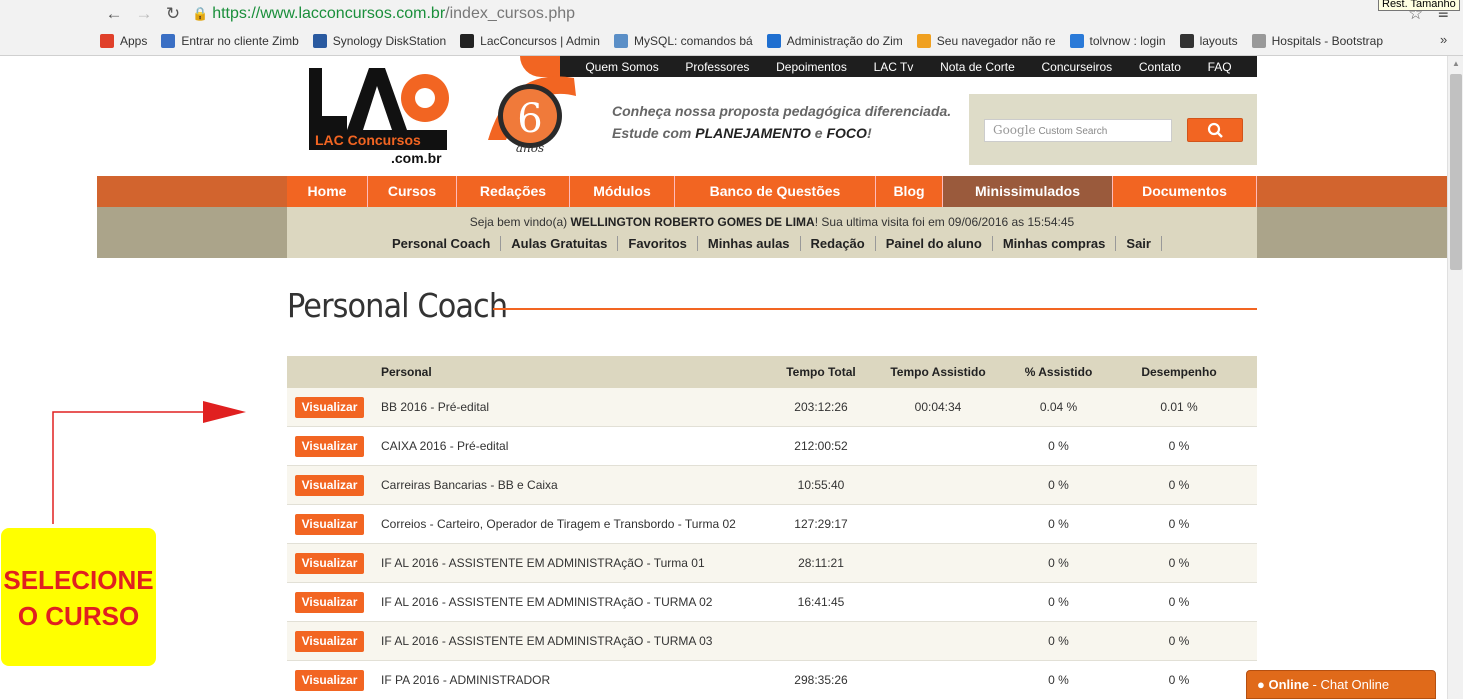  I want to click on bookmark-item: Entrar no cliente Zimb, so click(230, 41).